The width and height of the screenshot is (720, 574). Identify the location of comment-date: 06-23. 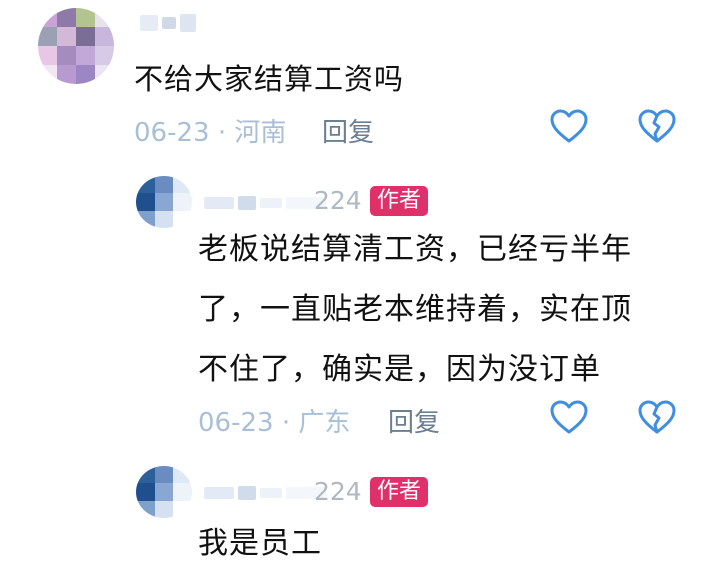
(172, 133).